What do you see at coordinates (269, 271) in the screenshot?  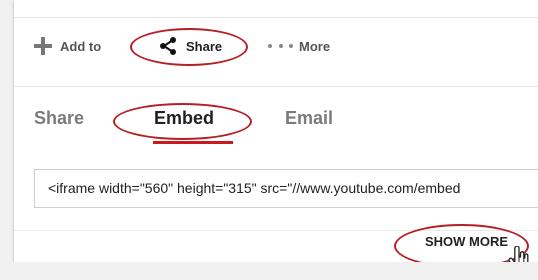 I see `bottom-strip` at bounding box center [269, 271].